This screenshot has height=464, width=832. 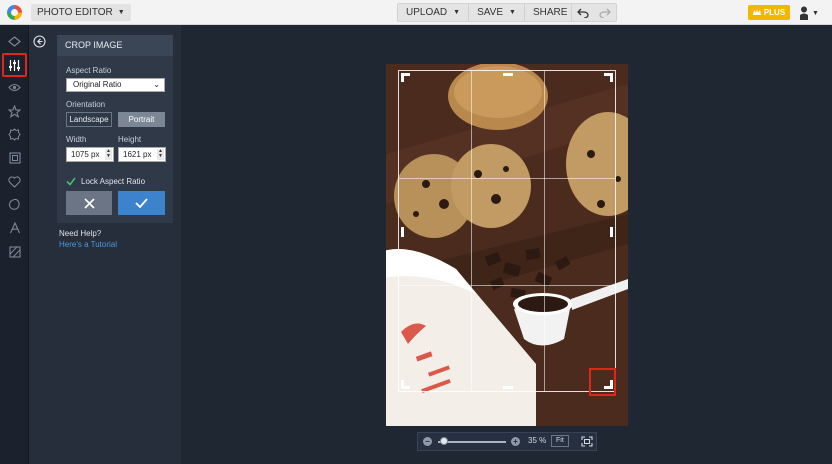 What do you see at coordinates (507, 441) in the screenshot?
I see `zoom-bar: − + 35 % Fit` at bounding box center [507, 441].